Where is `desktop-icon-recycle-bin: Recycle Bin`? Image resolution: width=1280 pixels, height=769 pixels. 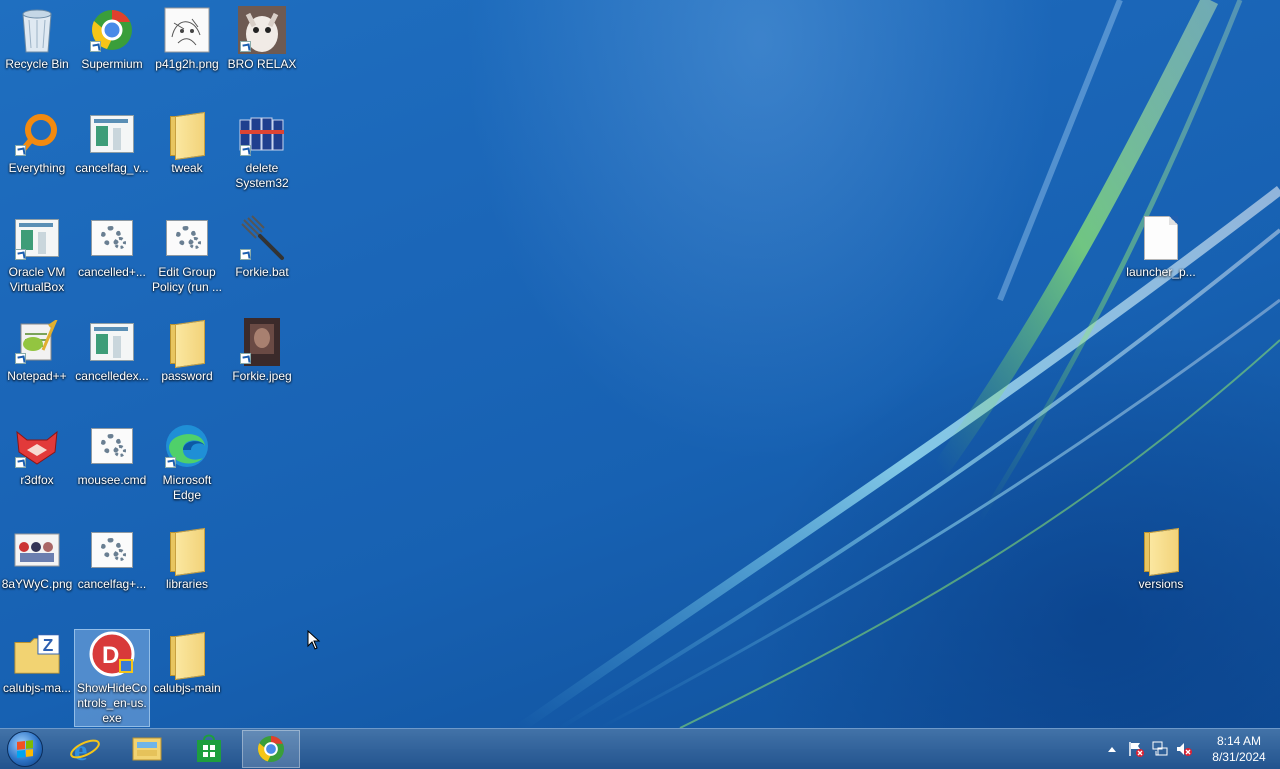
desktop-icon-recycle-bin: Recycle Bin is located at coordinates (37, 39).